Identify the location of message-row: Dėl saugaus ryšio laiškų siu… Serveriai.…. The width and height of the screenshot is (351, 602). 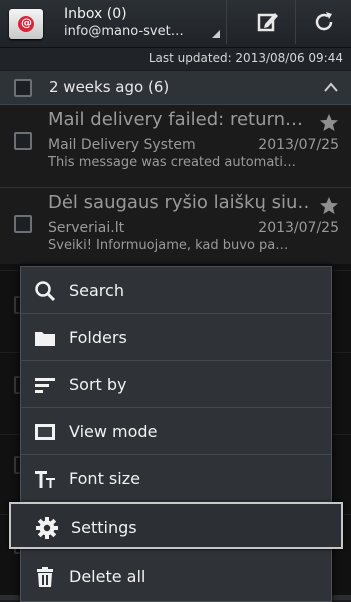
(175, 229).